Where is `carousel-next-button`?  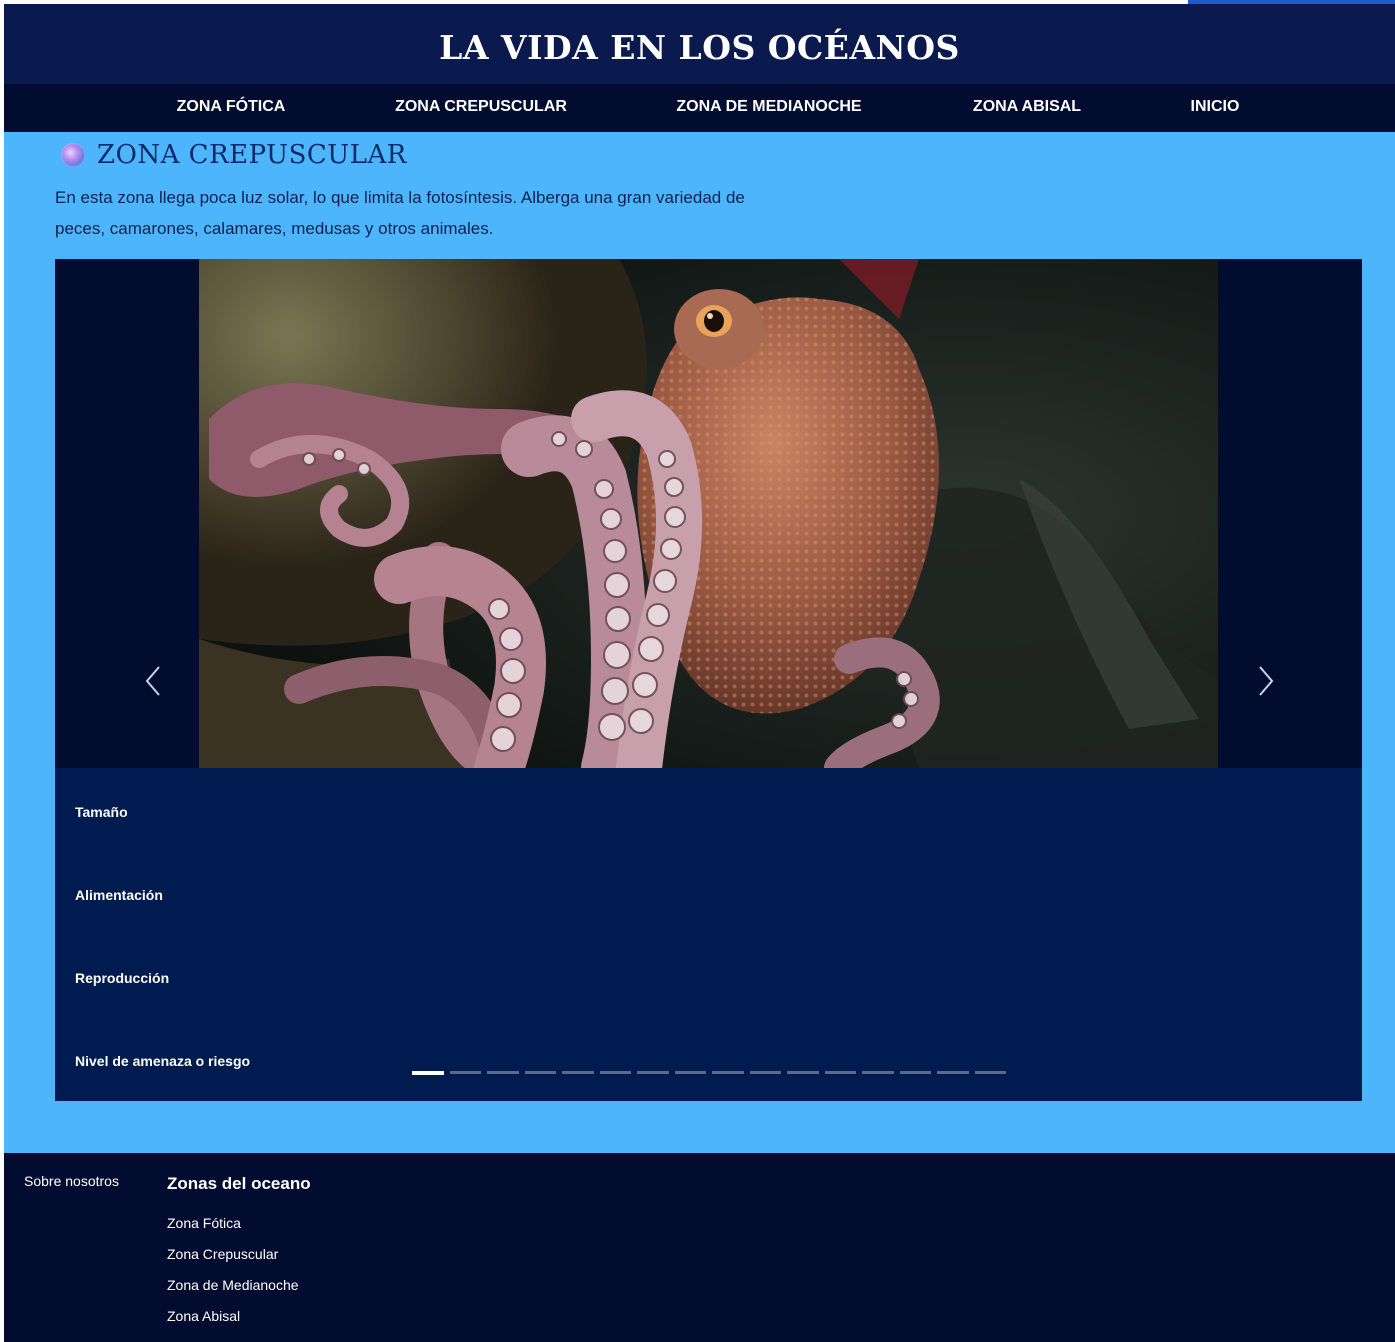
carousel-next-button is located at coordinates (1266, 681).